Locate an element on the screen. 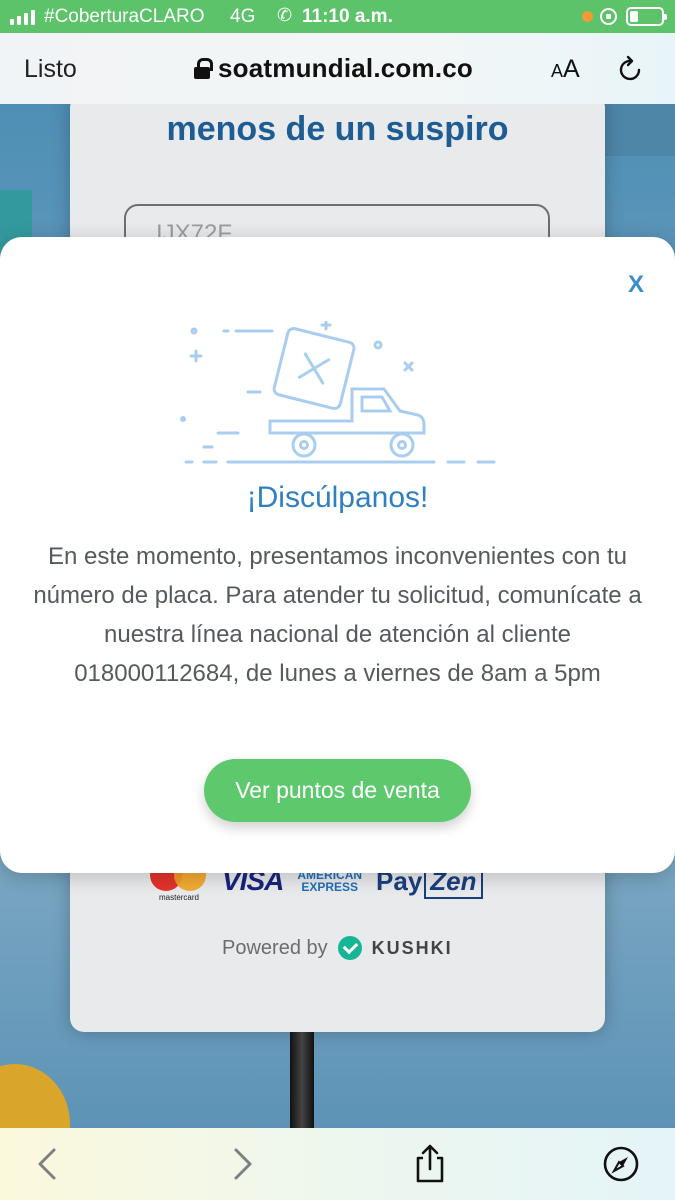  view-sales-points-button: Ver puntos de venta is located at coordinates (337, 790).